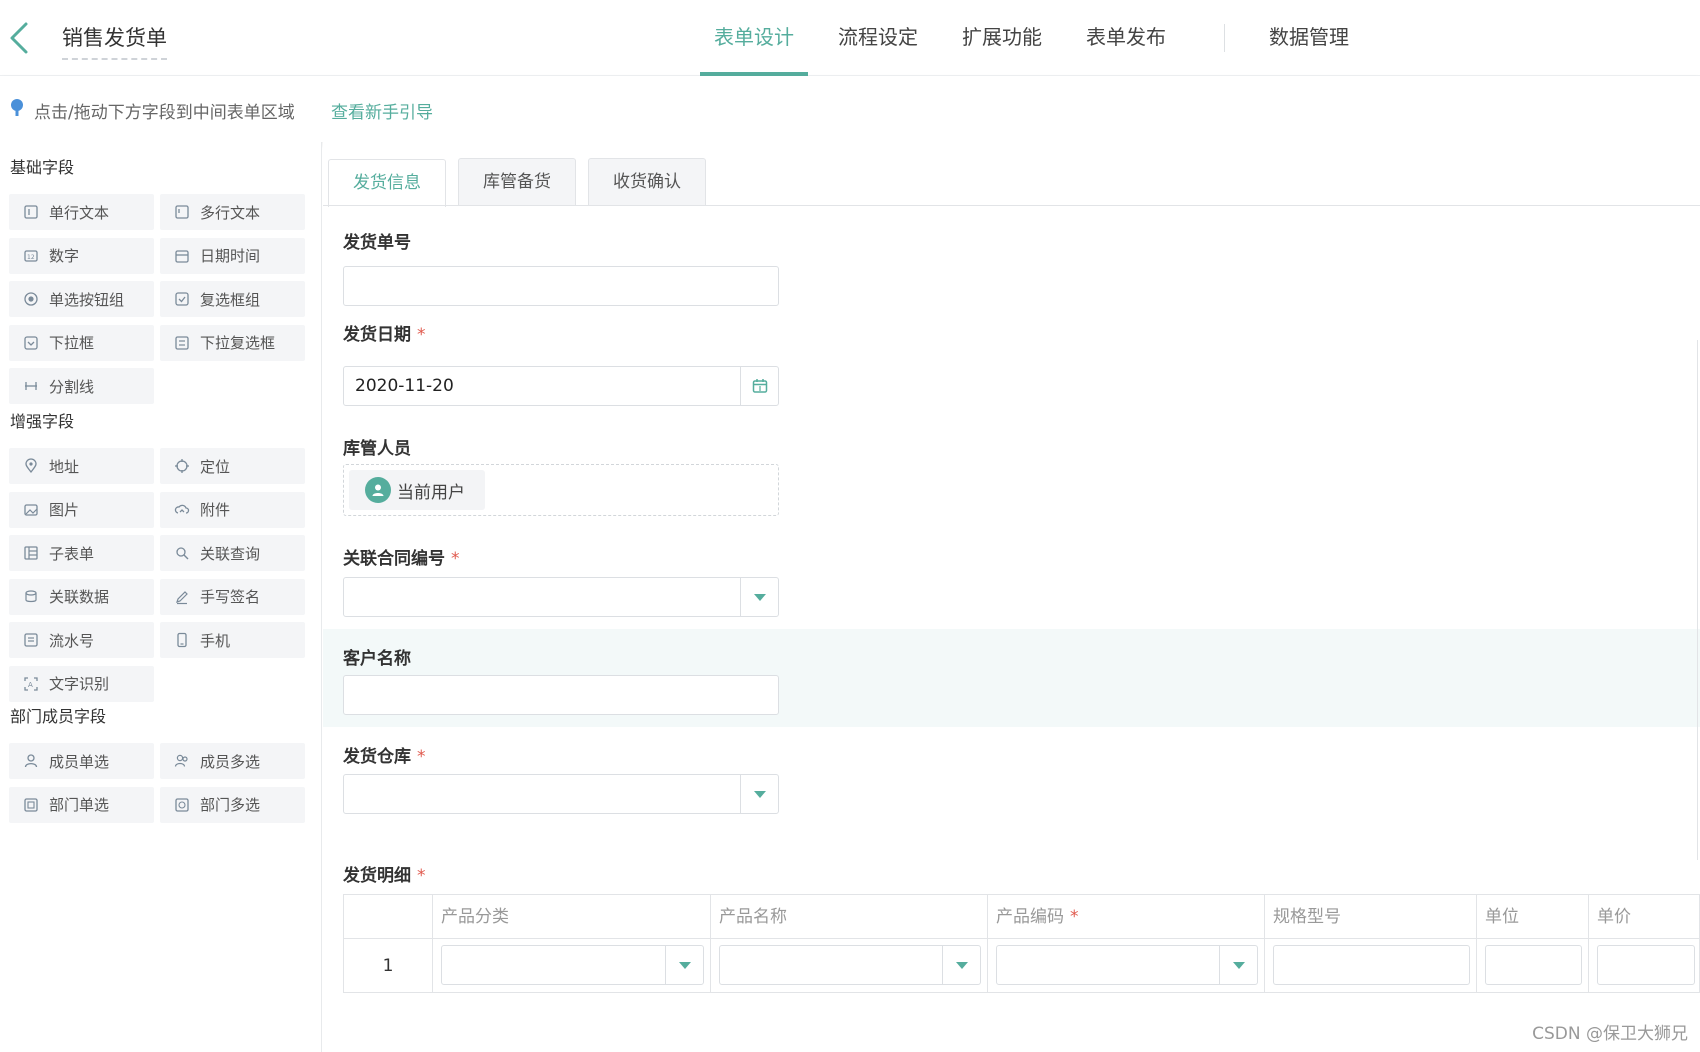  I want to click on column-label: 单价, so click(1614, 917).